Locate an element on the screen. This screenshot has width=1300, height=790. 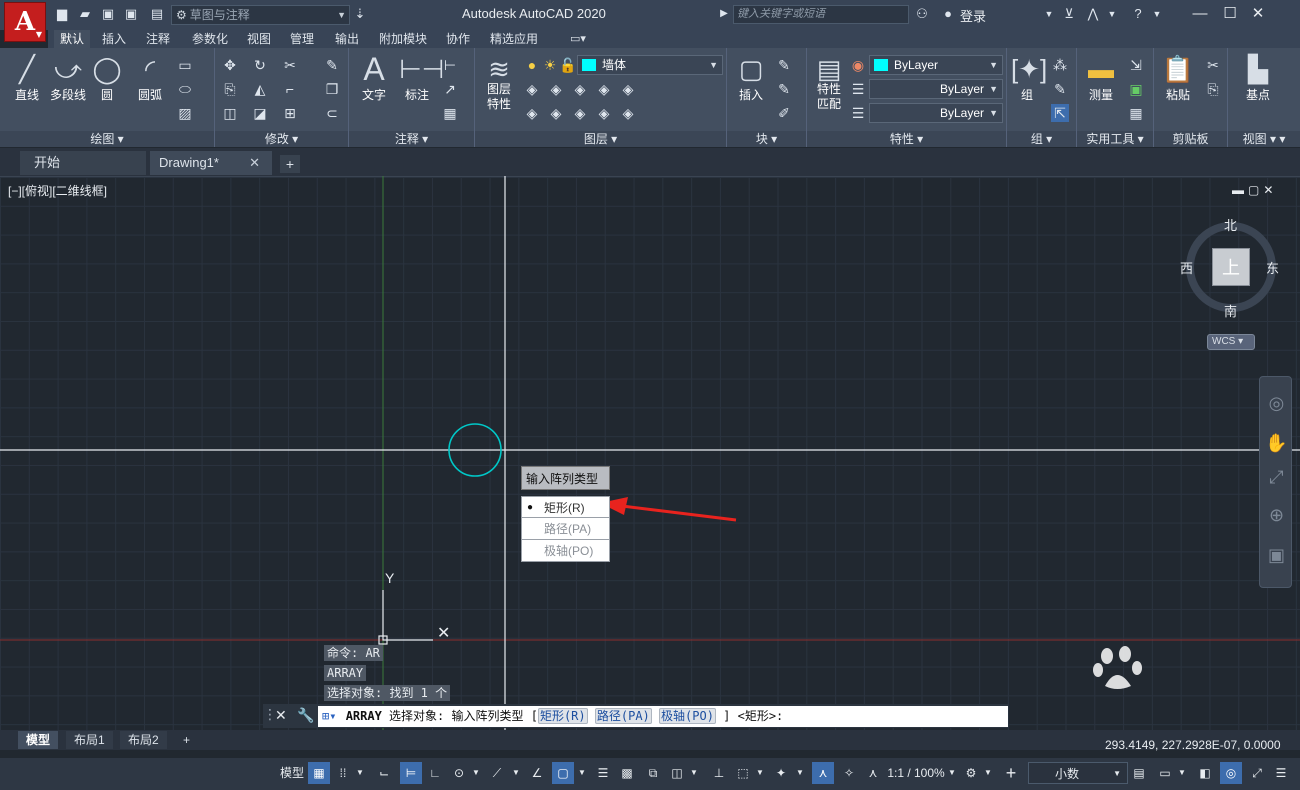
layer-match-icon: ◈ is located at coordinates (556, 113).